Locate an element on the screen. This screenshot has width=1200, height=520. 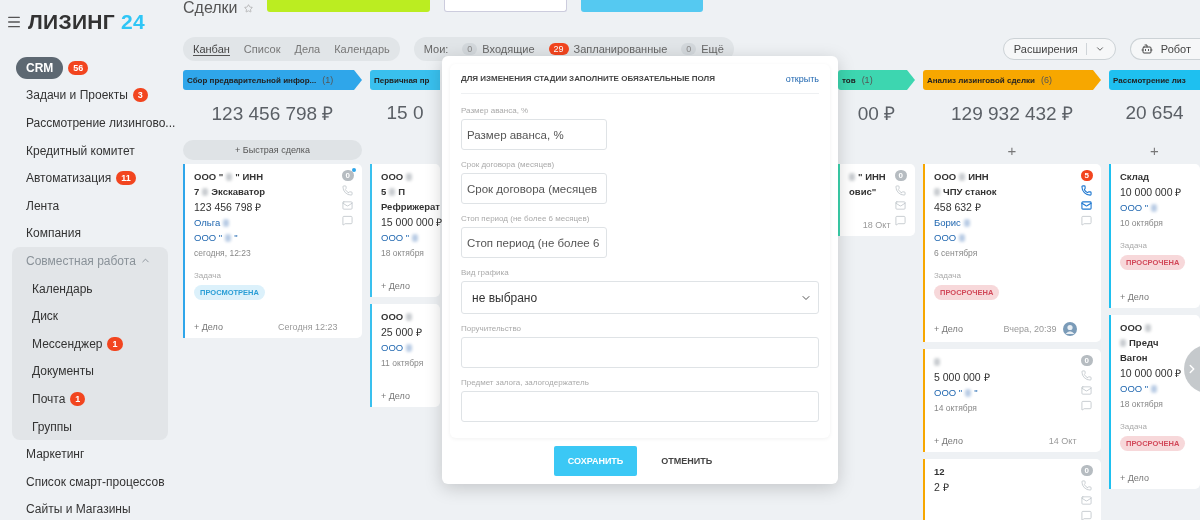
input-field: Размер аванса, % is located at coordinates (534, 134).